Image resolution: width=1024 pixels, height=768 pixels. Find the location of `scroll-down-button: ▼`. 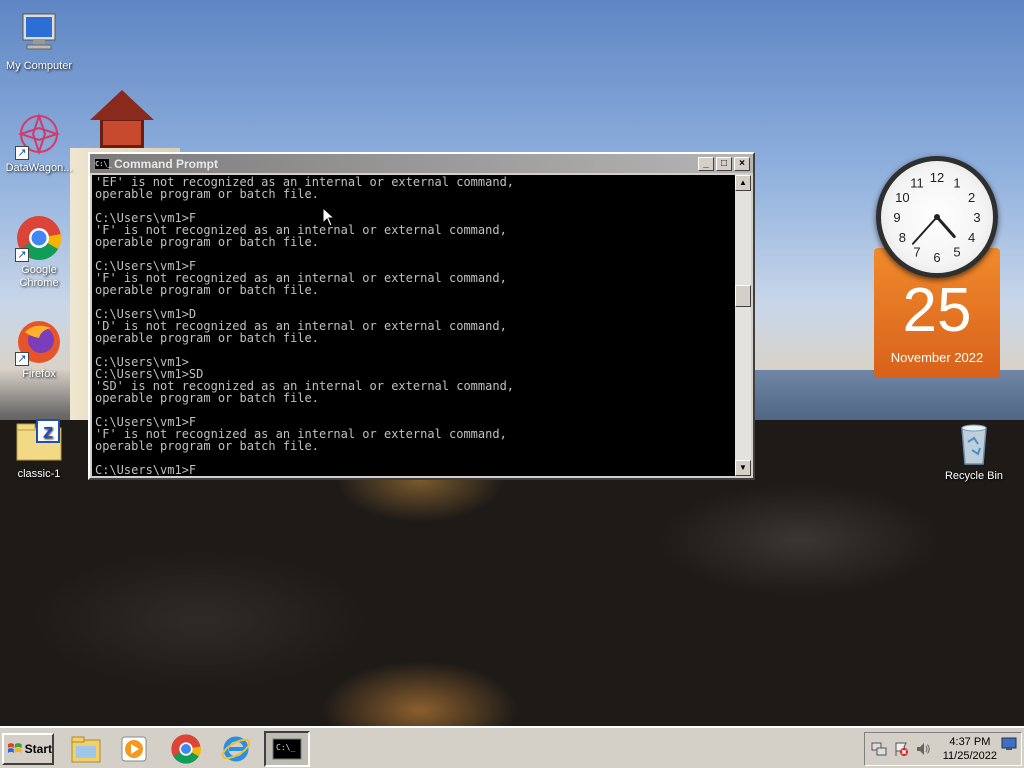

scroll-down-button: ▼ is located at coordinates (743, 468).